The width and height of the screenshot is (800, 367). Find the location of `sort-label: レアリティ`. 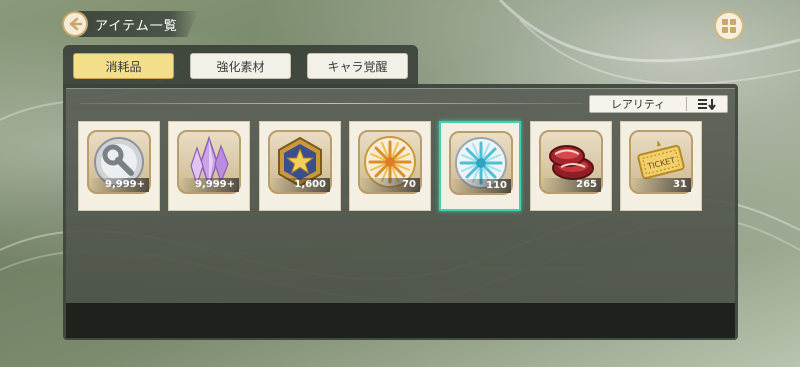

sort-label: レアリティ is located at coordinates (638, 104).